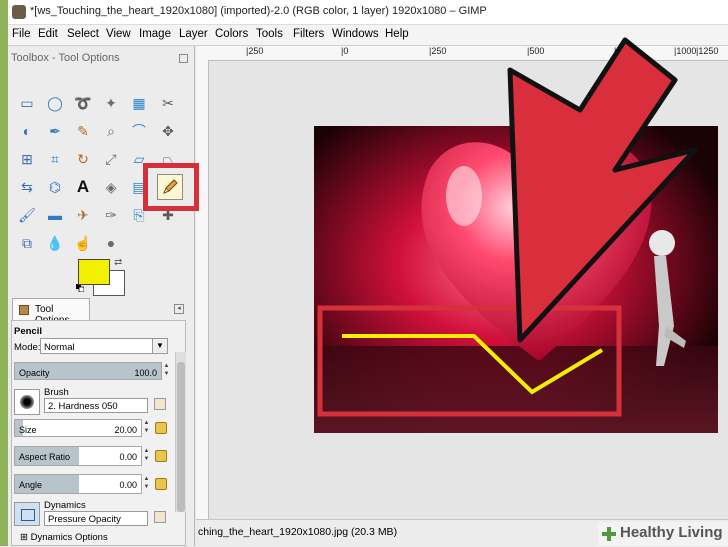 Image resolution: width=728 pixels, height=547 pixels. I want to click on paths-icon: ✒, so click(55, 130).